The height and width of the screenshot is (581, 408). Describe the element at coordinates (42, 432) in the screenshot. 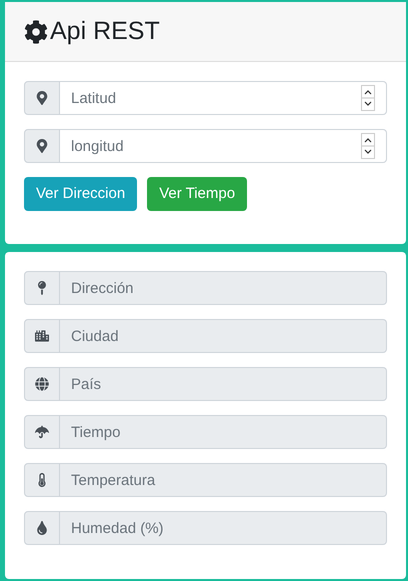

I see `umbrella-icon` at that location.